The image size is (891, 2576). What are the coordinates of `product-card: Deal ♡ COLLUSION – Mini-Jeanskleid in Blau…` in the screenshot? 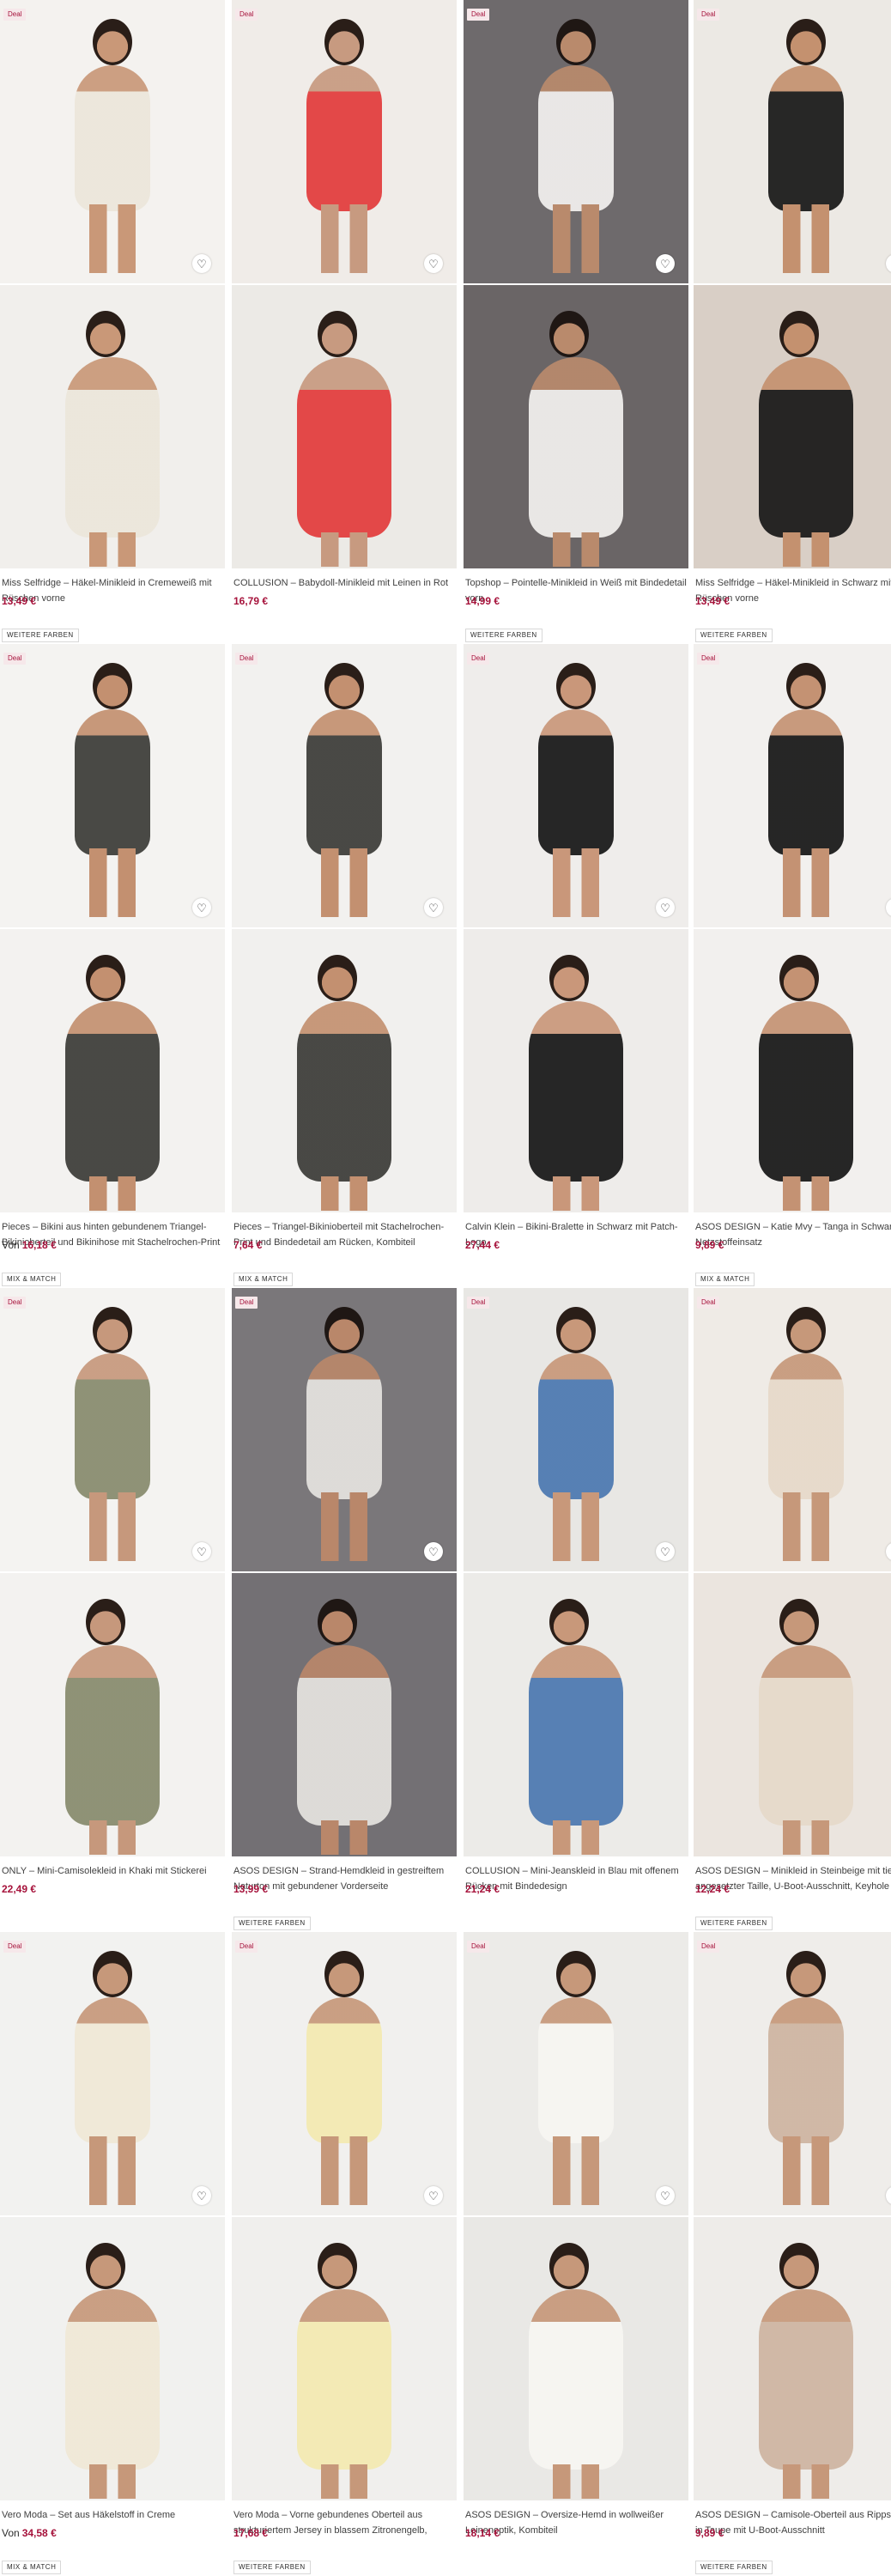 It's located at (576, 1610).